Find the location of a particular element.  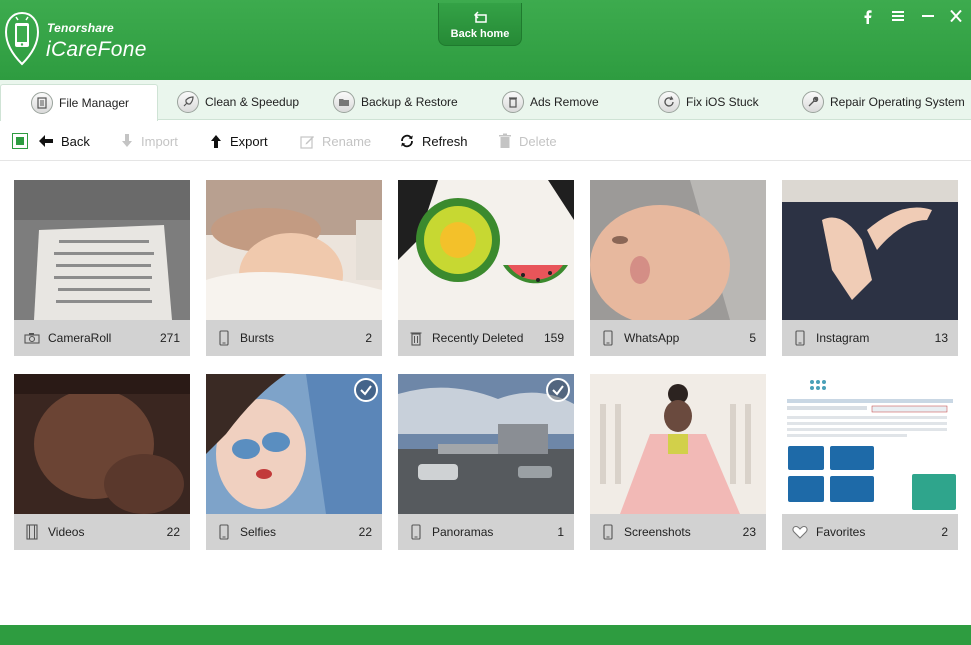

album-caption: Videos 22 is located at coordinates (102, 532).